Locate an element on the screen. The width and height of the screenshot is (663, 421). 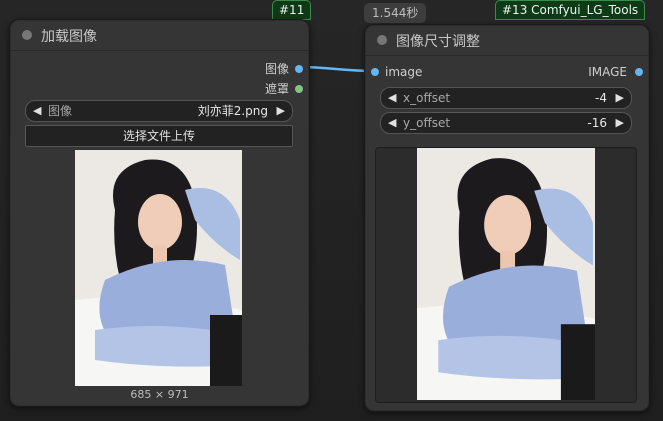
node-id-badge: #13 Comfyui_LG_Tools is located at coordinates (570, 10).